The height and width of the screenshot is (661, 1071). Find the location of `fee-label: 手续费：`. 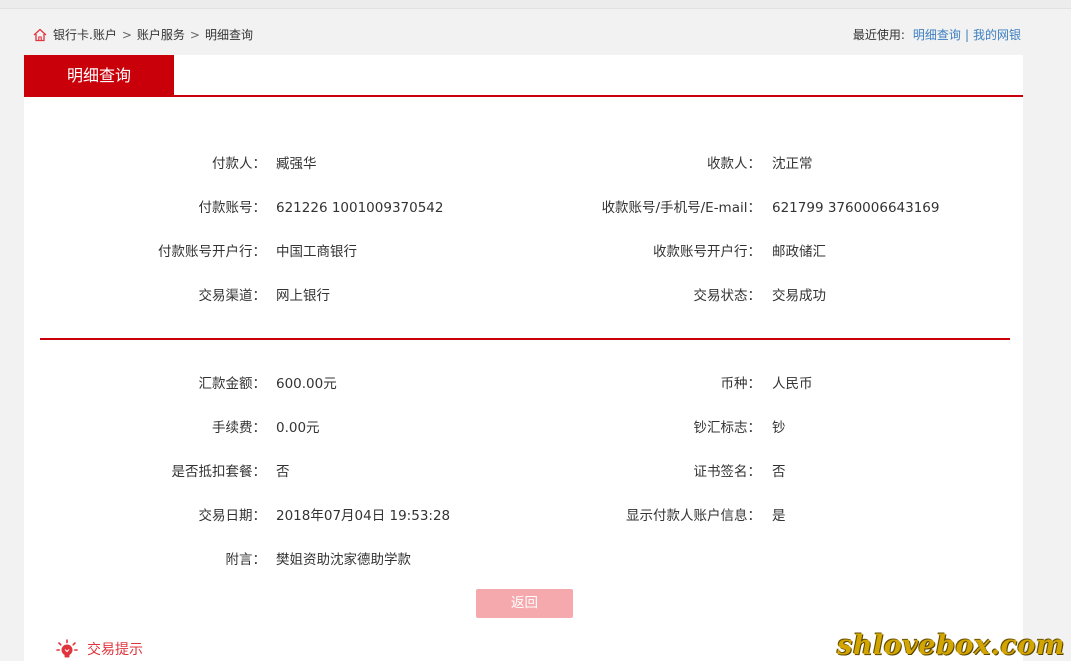

fee-label: 手续费： is located at coordinates (239, 428).